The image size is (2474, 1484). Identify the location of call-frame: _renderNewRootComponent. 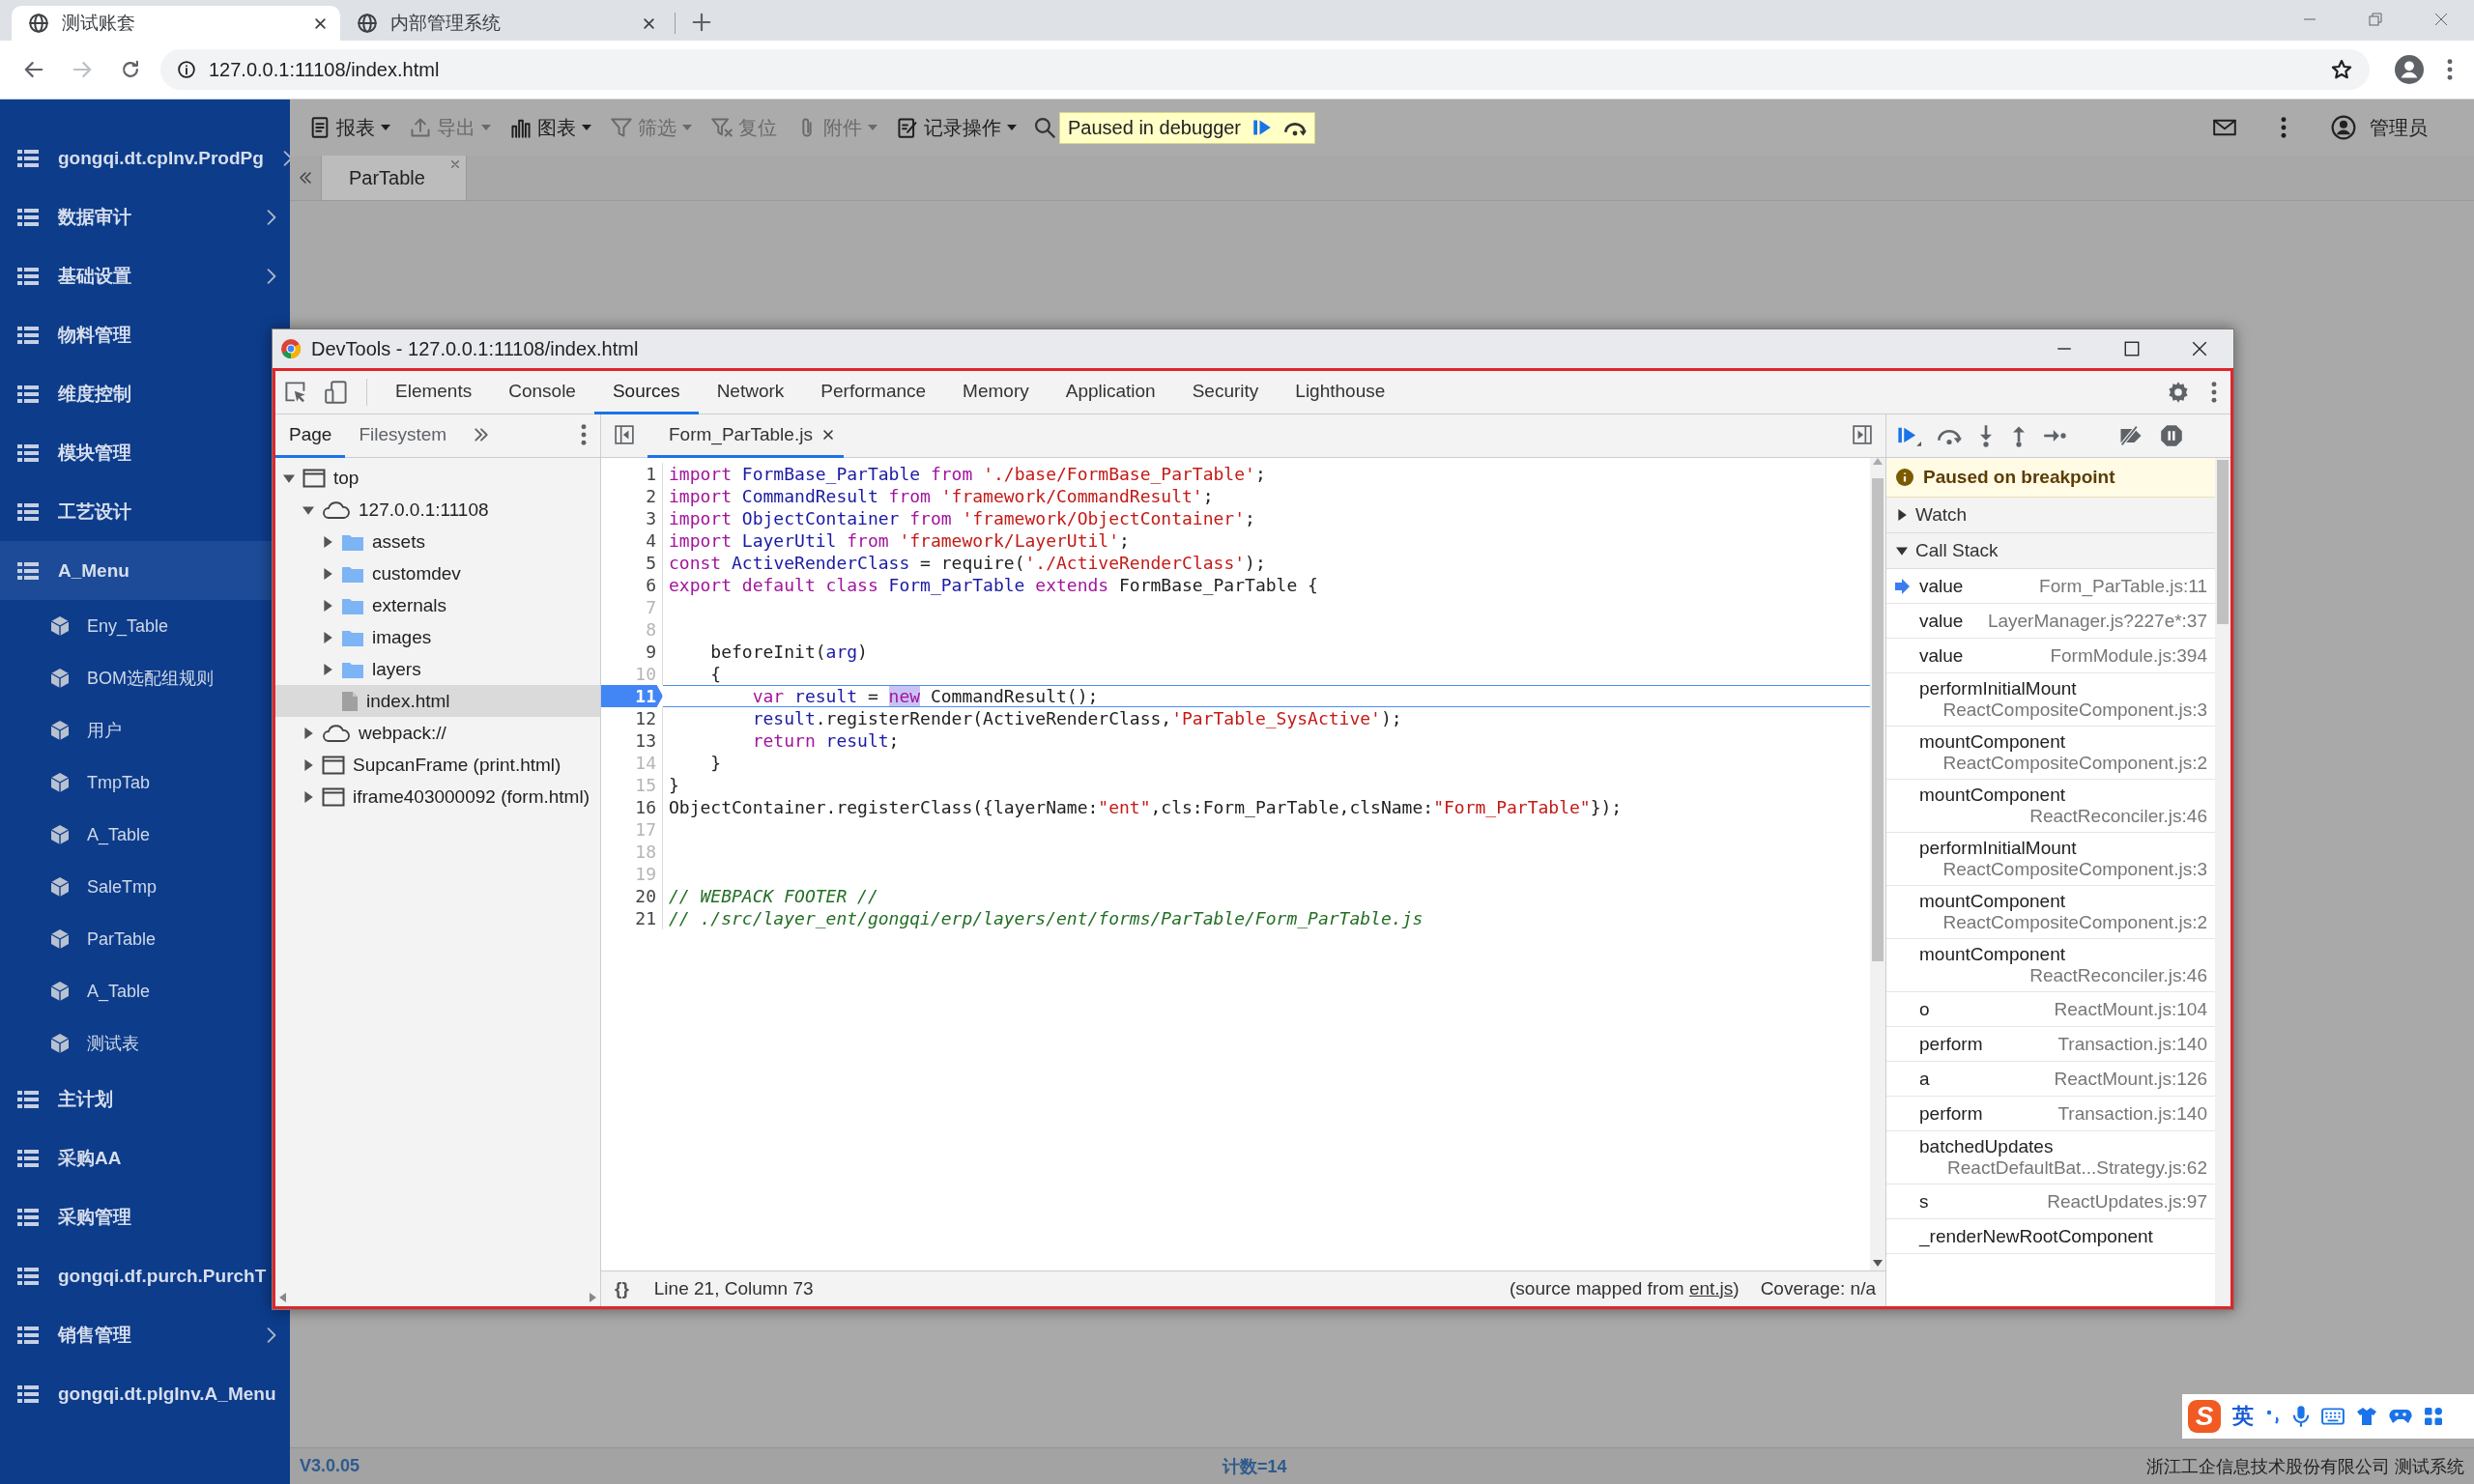
(2050, 1237).